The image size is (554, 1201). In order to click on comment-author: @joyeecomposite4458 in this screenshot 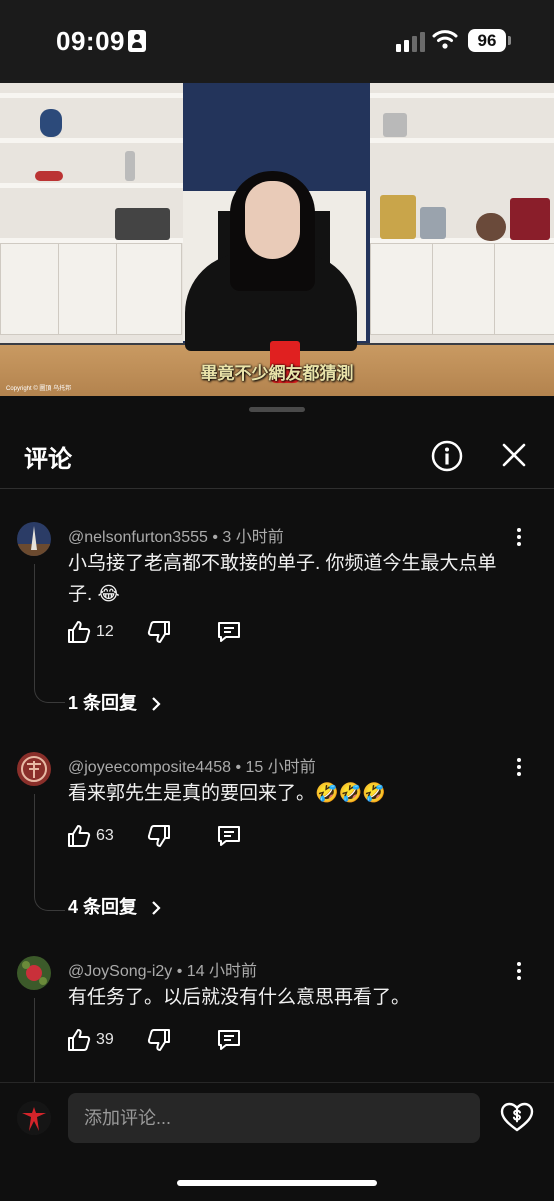, I will do `click(149, 767)`.